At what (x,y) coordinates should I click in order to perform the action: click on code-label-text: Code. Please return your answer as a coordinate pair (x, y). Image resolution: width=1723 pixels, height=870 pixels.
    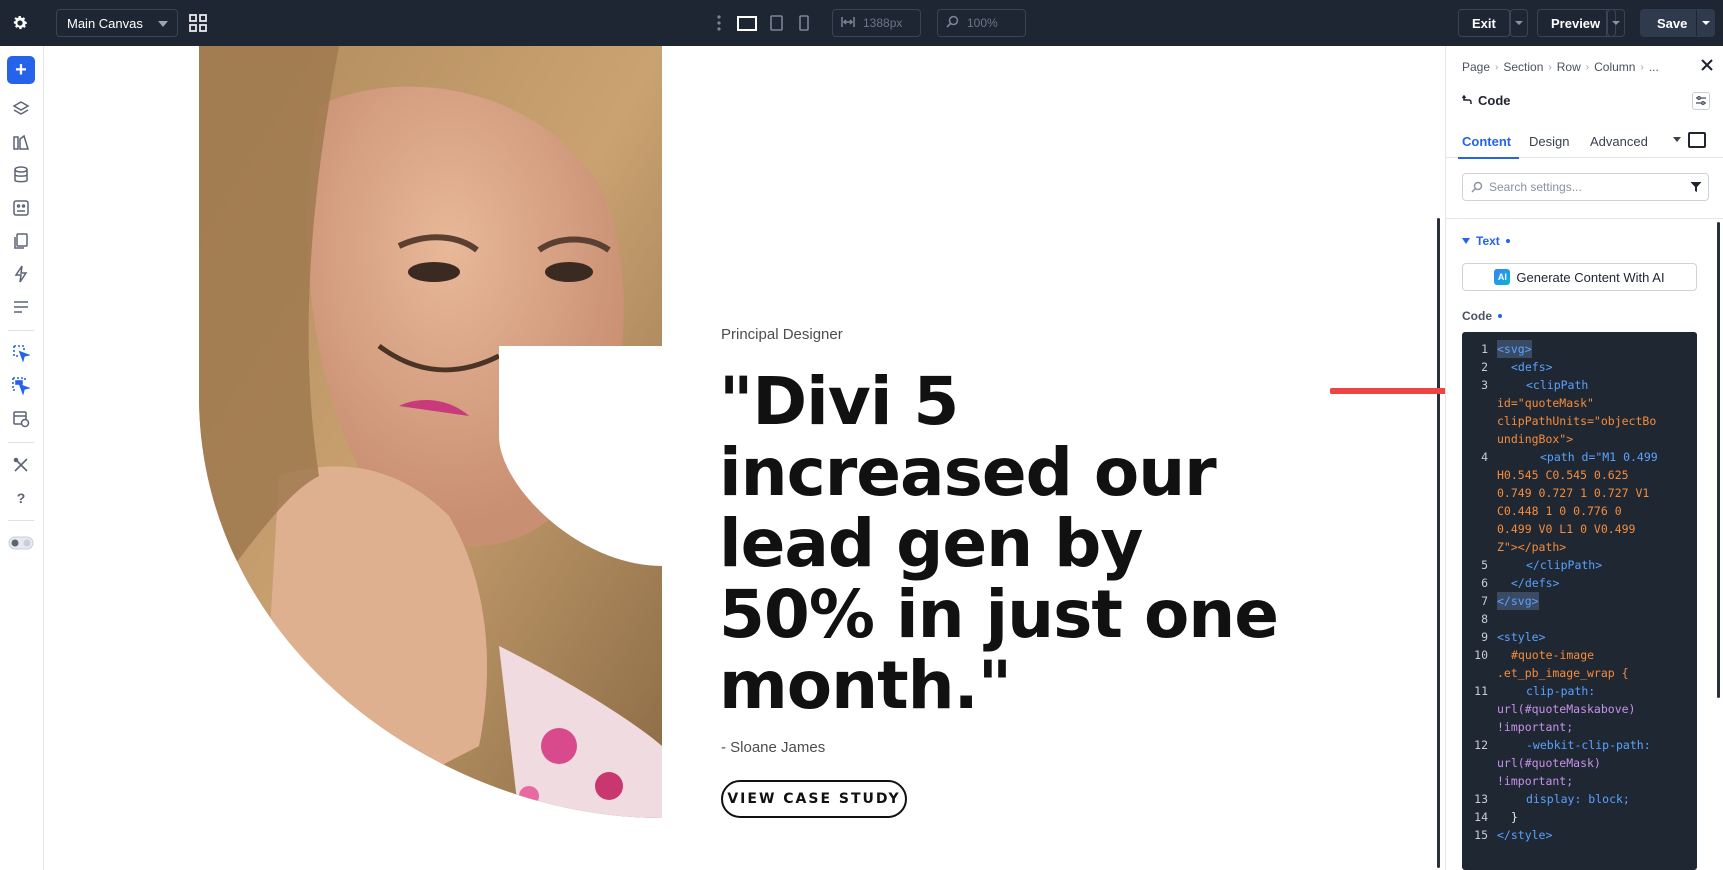
    Looking at the image, I should click on (1477, 316).